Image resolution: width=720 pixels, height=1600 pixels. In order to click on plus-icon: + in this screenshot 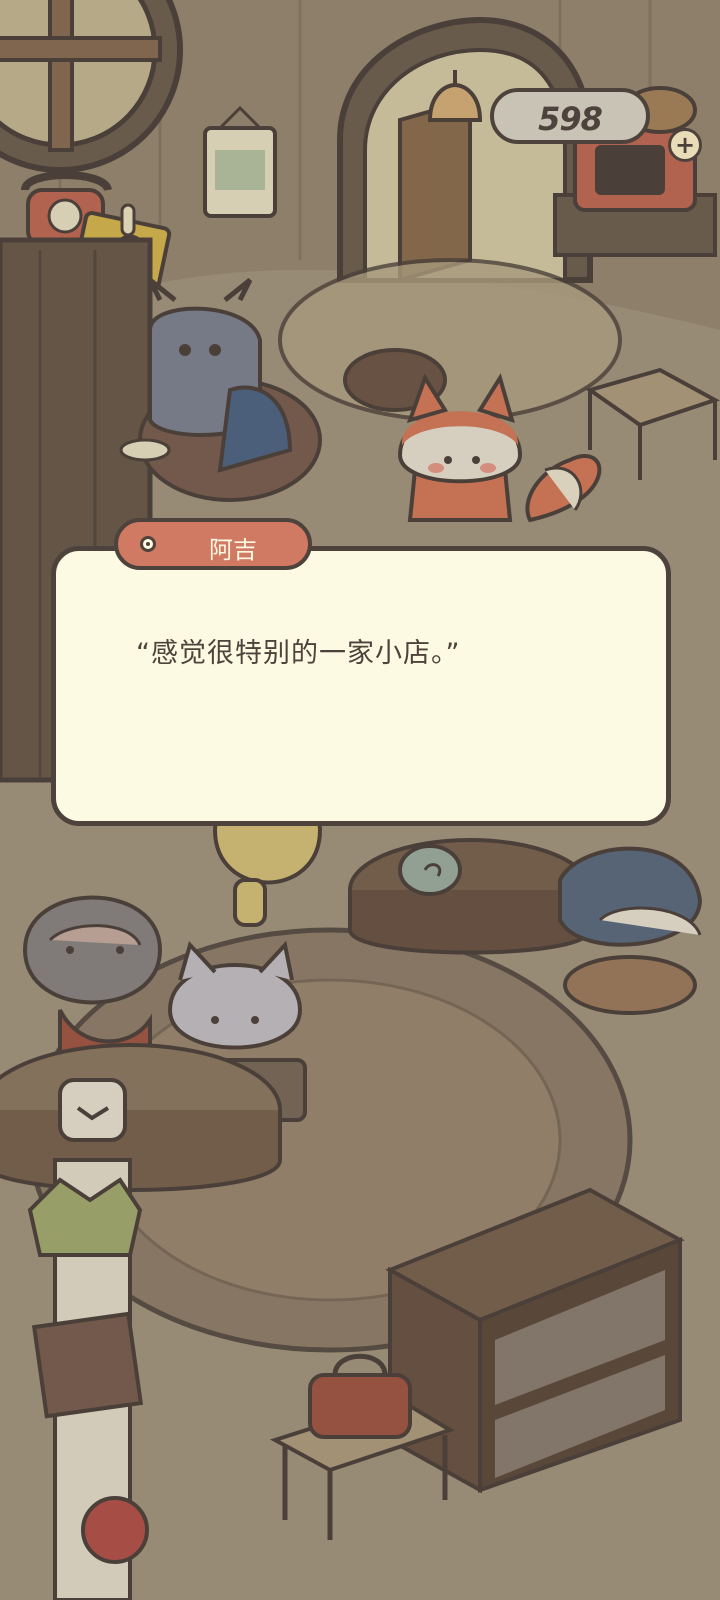, I will do `click(685, 145)`.